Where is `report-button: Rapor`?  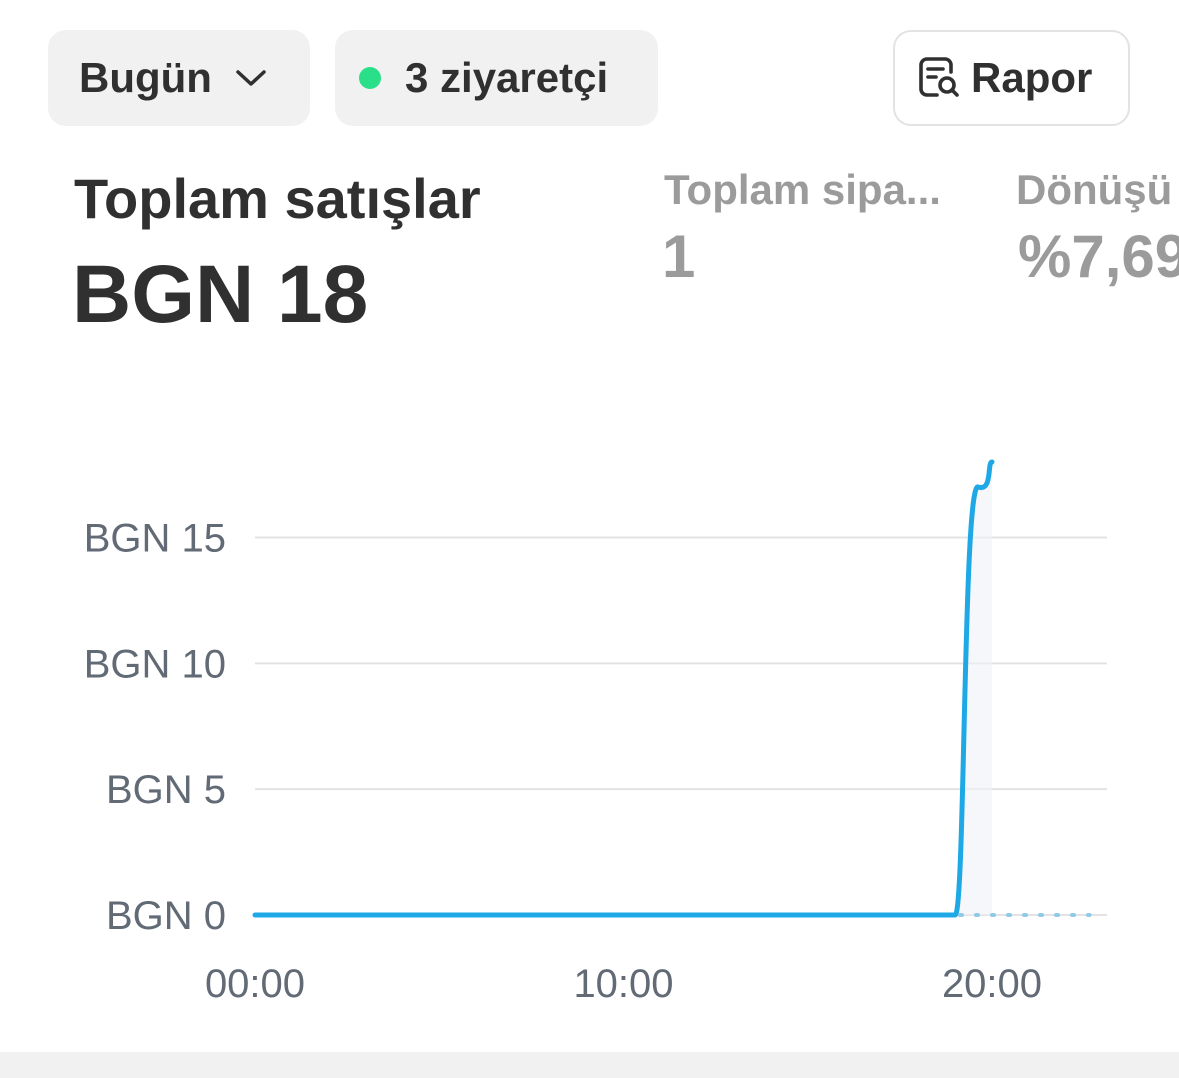 report-button: Rapor is located at coordinates (1011, 78).